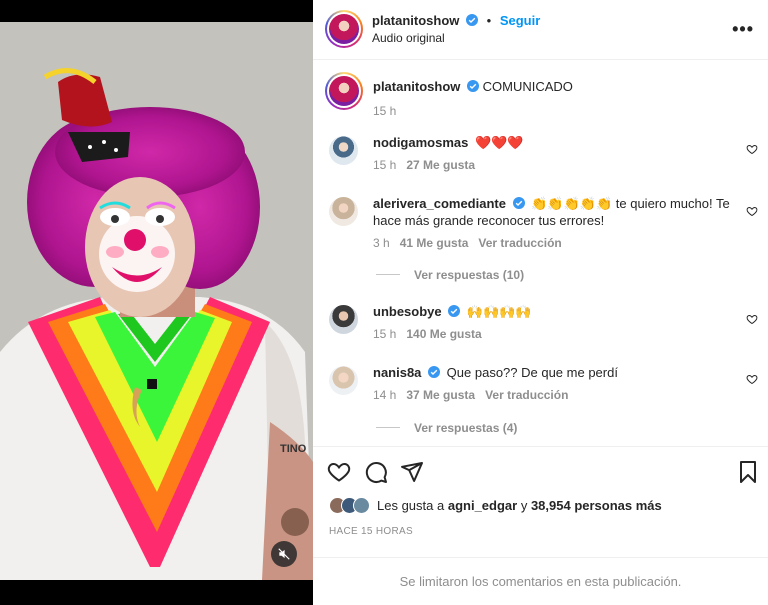 This screenshot has width=768, height=605. I want to click on liker-avatar, so click(361, 505).